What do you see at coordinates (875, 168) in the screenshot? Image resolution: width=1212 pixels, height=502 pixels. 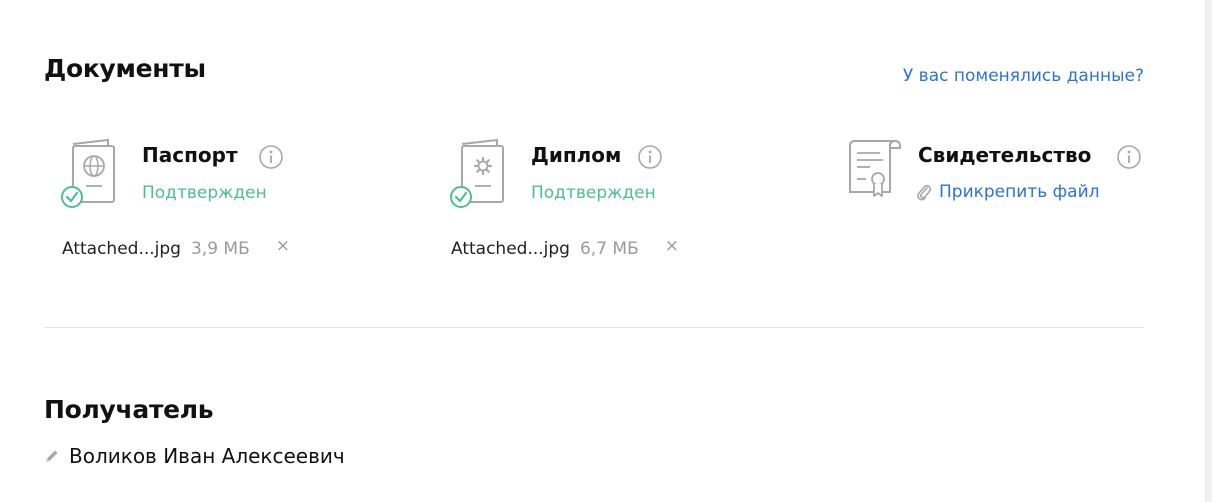 I see `certificate-seal-icon` at bounding box center [875, 168].